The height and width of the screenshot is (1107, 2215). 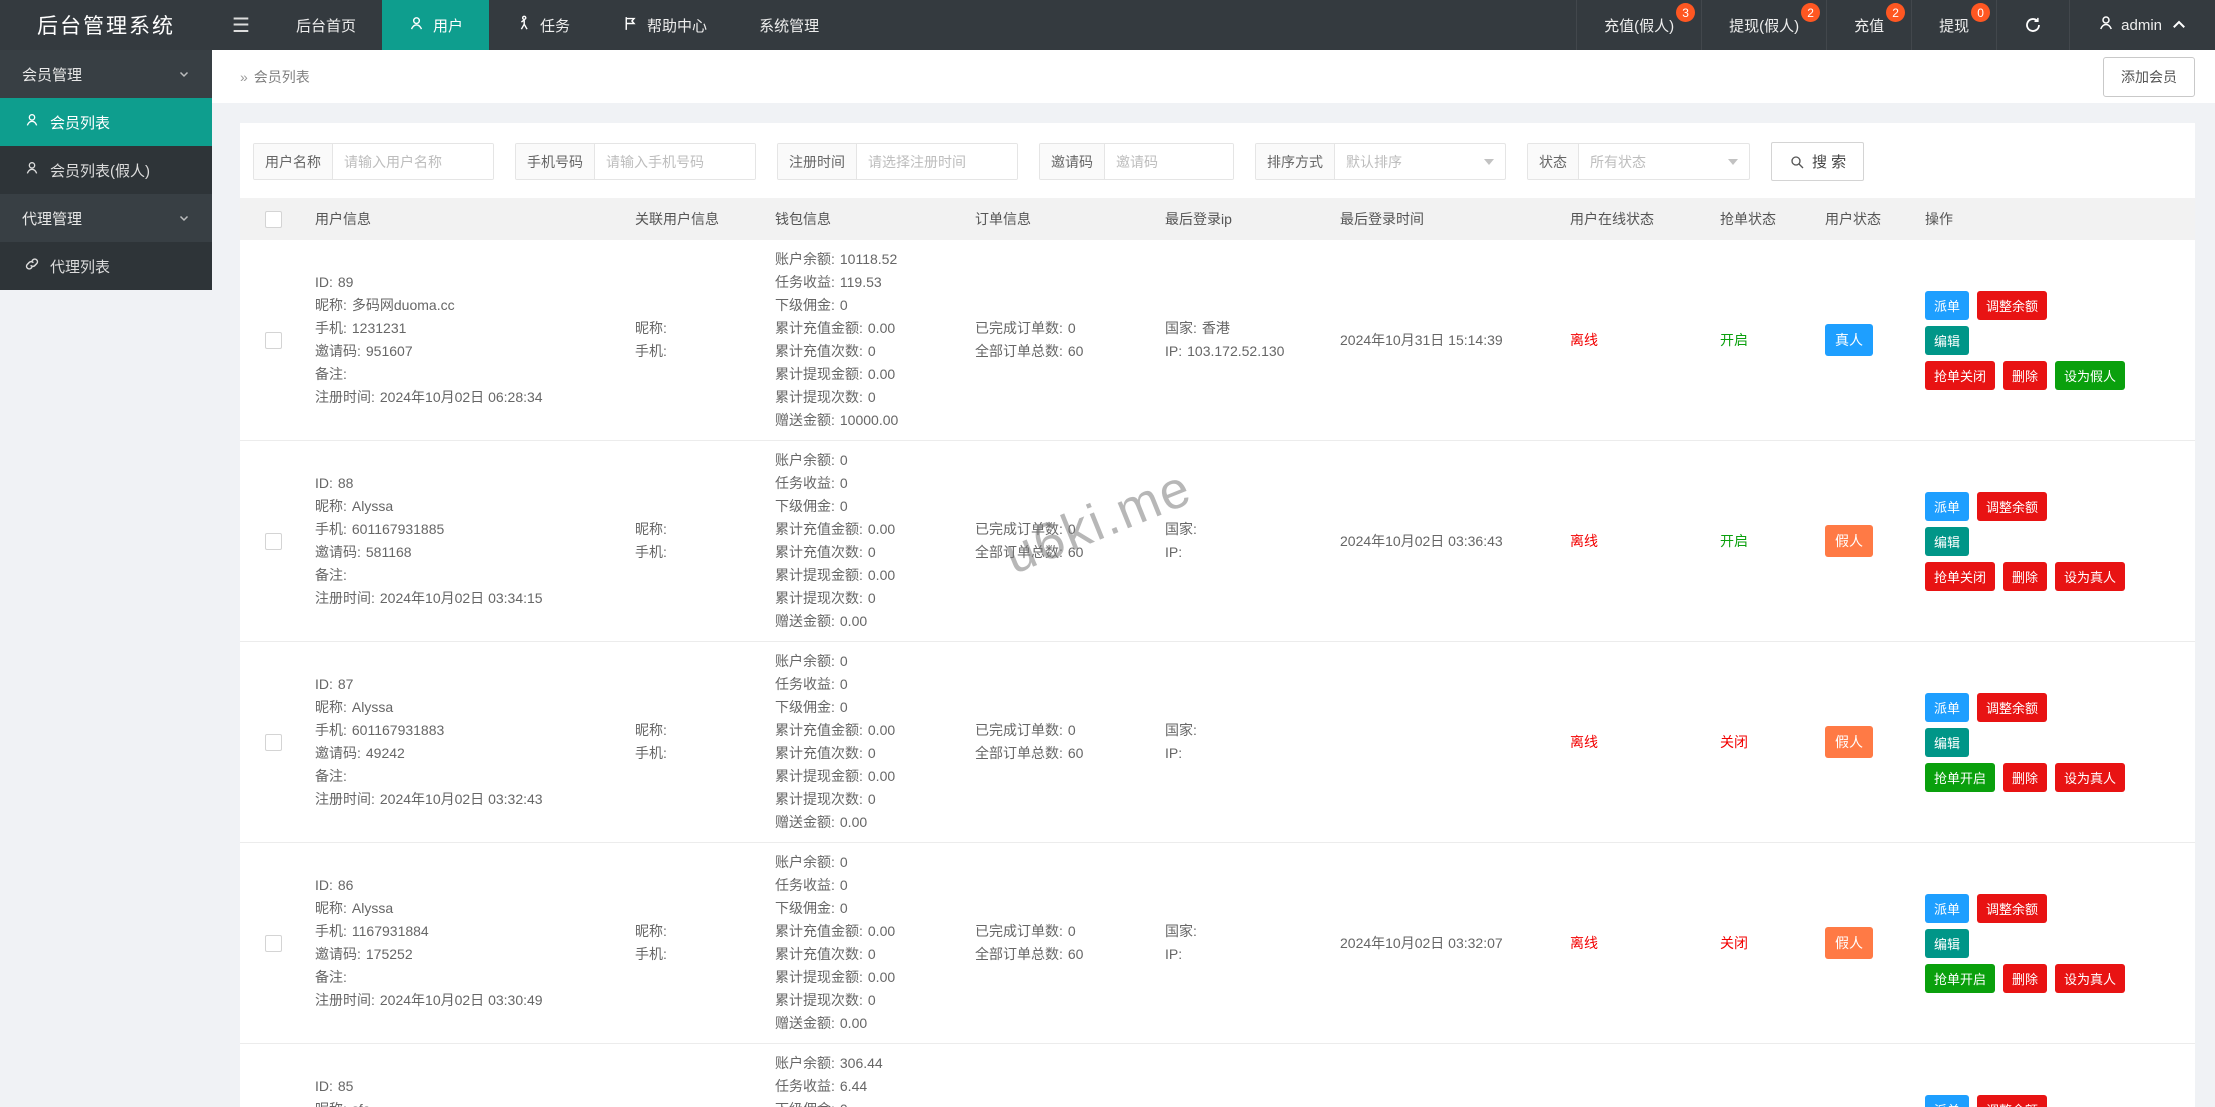 What do you see at coordinates (461, 598) in the screenshot?
I see `user-reg-time: 2024年10月02日 03:34:15` at bounding box center [461, 598].